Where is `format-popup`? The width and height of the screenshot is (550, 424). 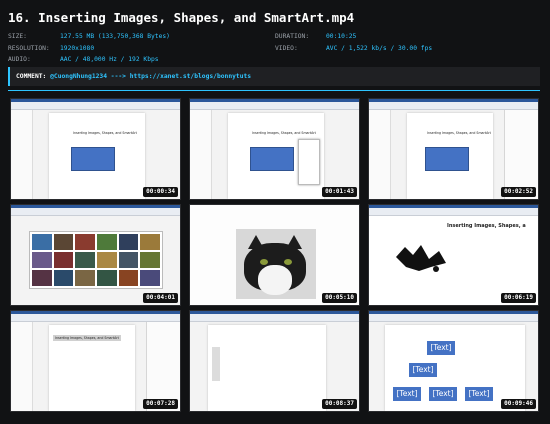 format-popup is located at coordinates (309, 162).